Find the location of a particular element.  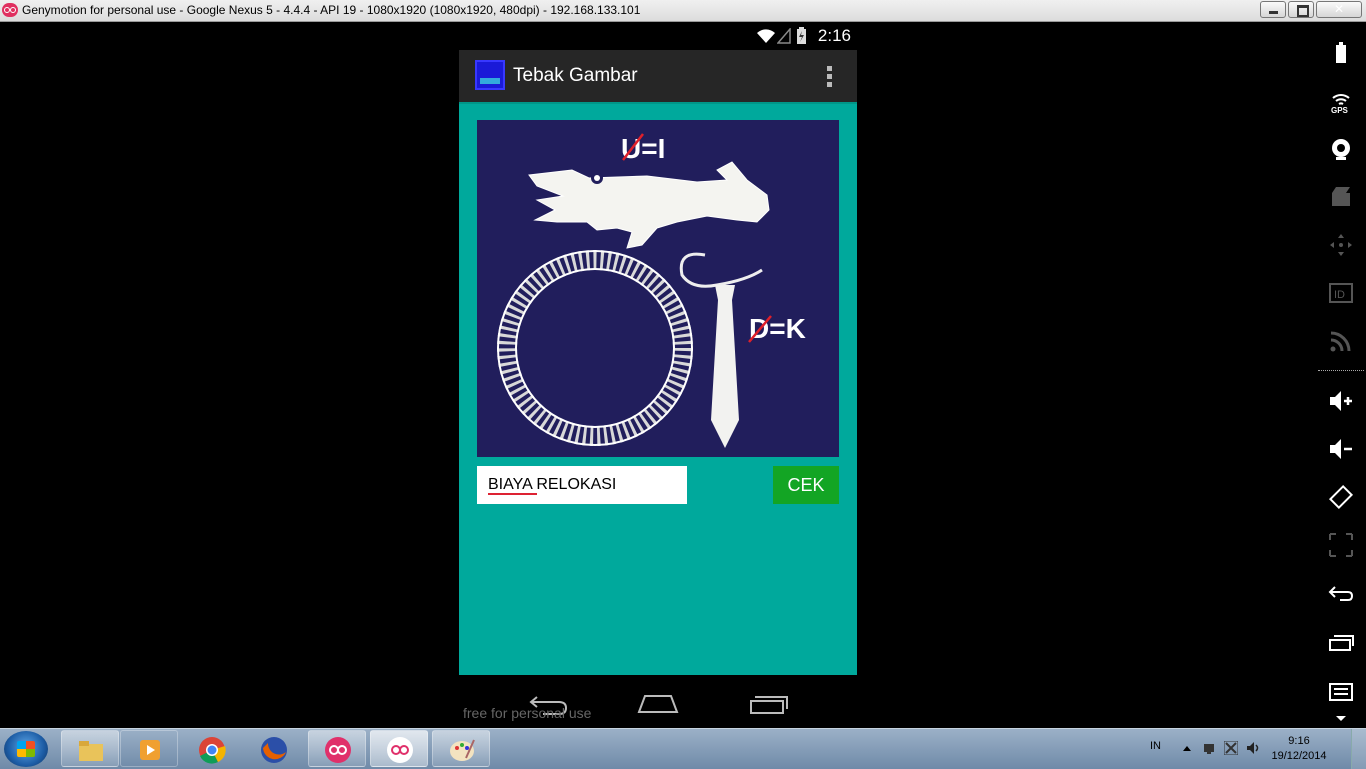

action-bar: Tebak Gambar is located at coordinates (658, 77).